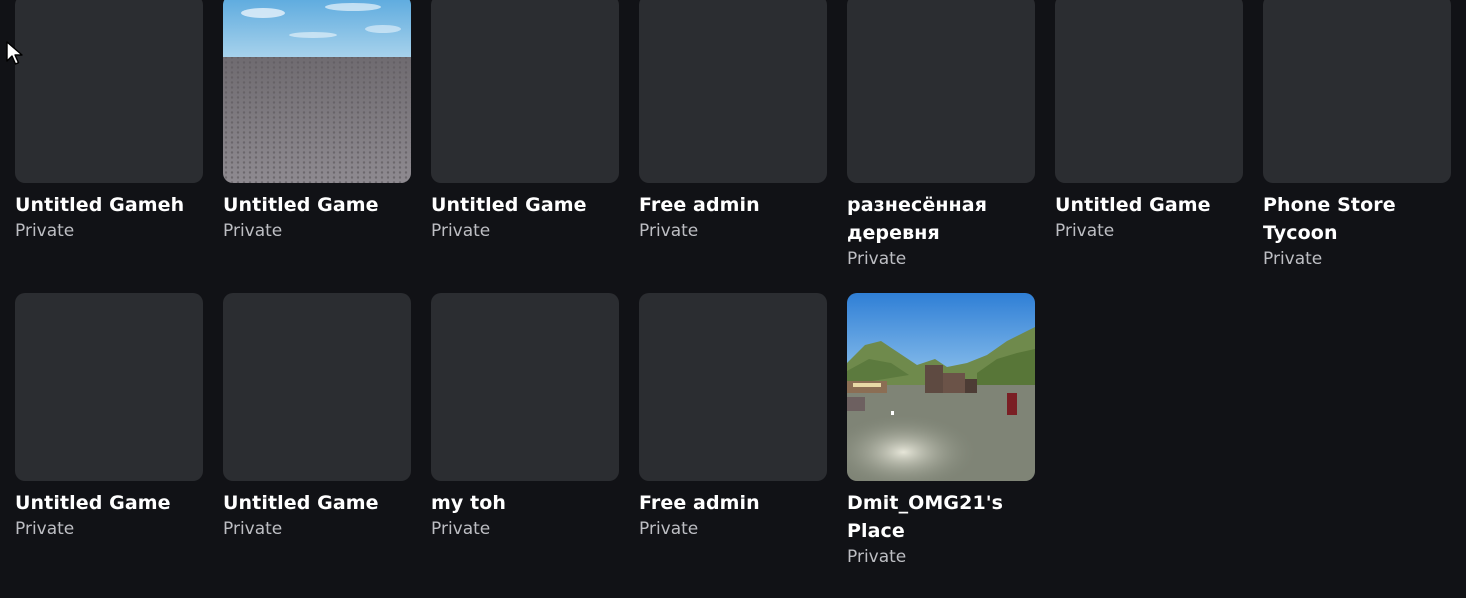 The width and height of the screenshot is (1466, 598). I want to click on game-title: my toh, so click(525, 503).